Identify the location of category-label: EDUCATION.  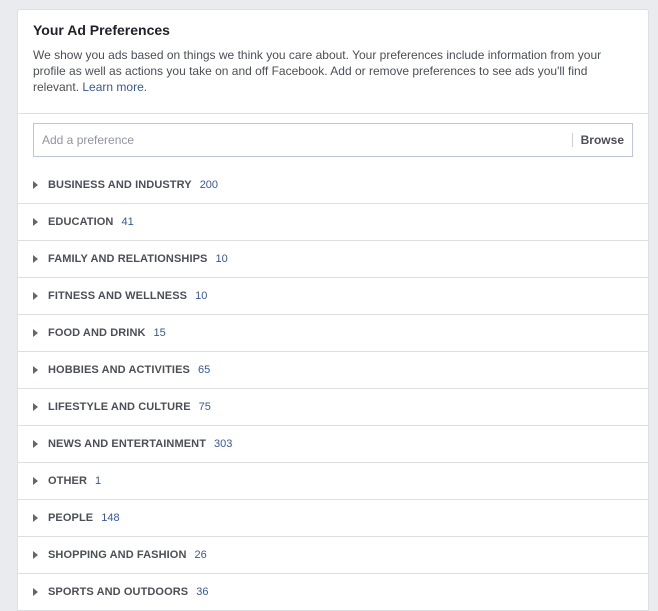
(81, 222).